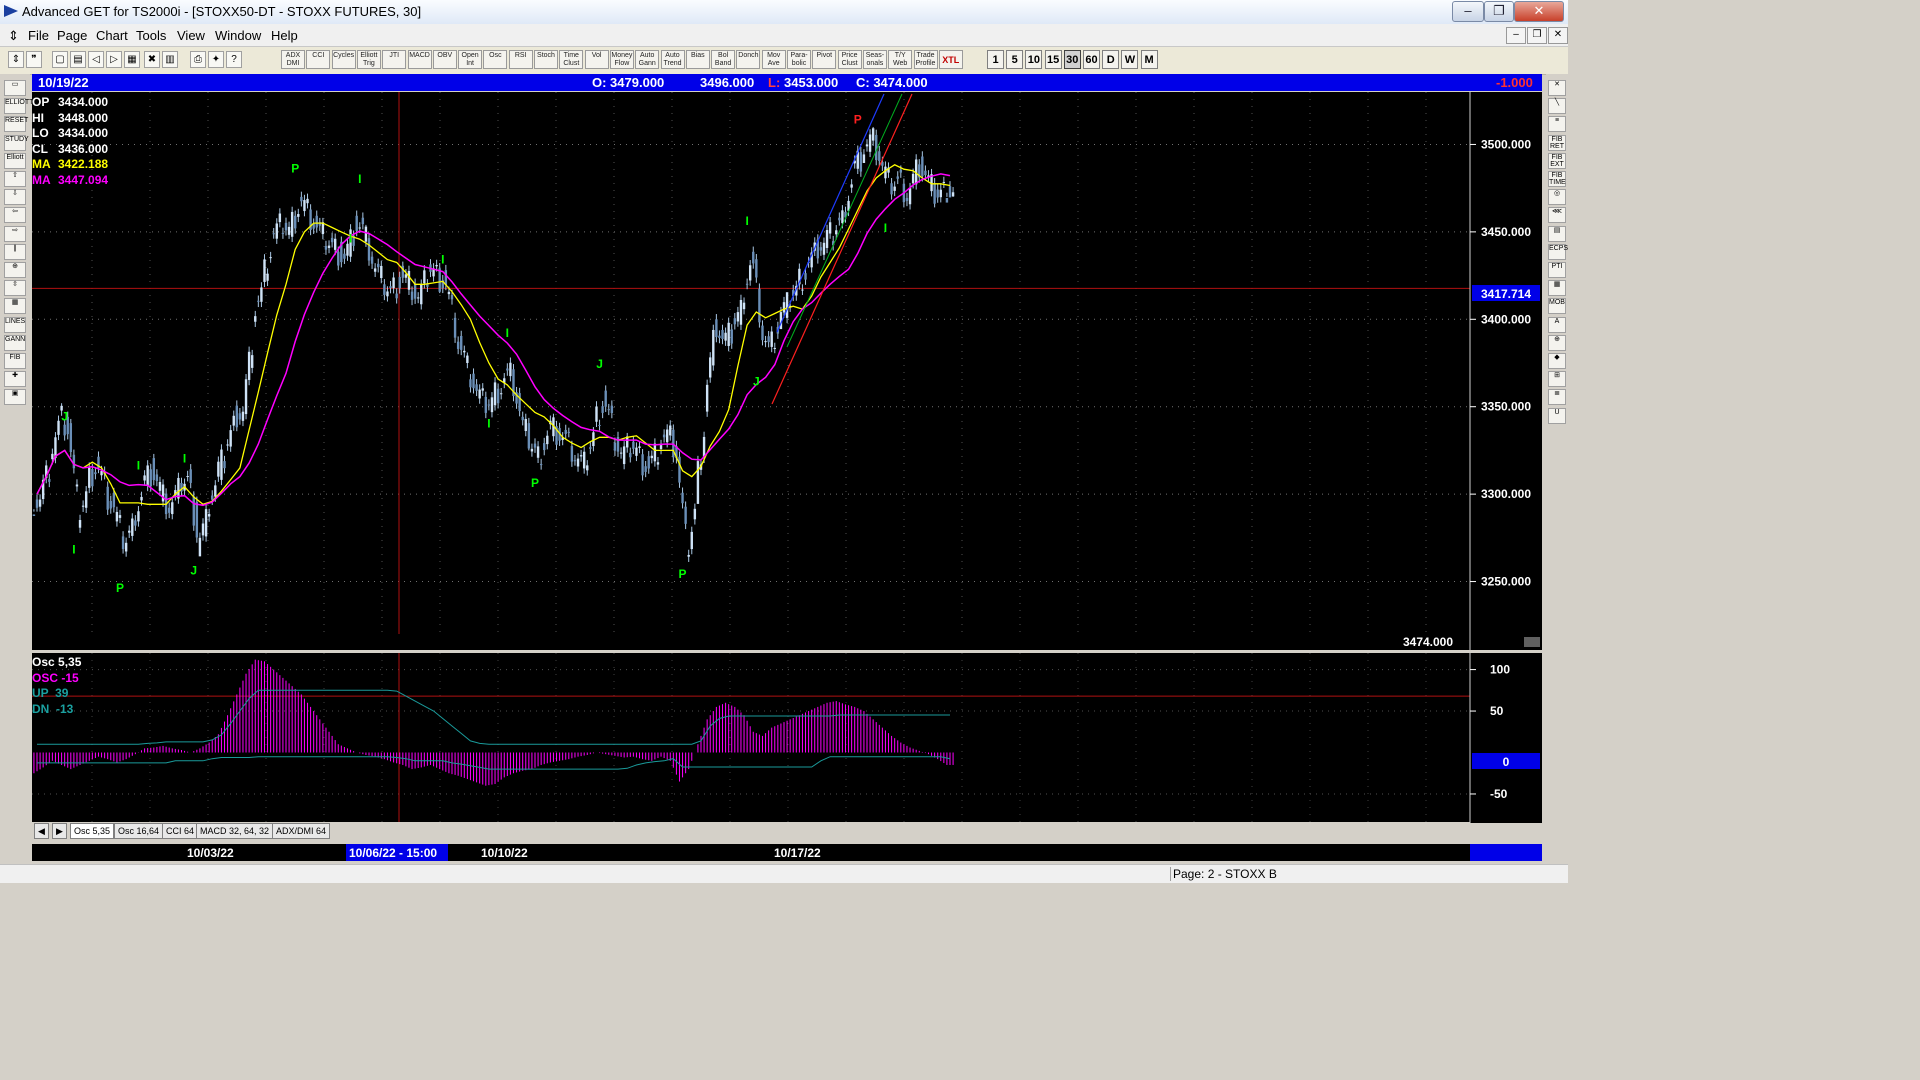  Describe the element at coordinates (293, 59) in the screenshot. I see `study-button-0: ADX DMI` at that location.